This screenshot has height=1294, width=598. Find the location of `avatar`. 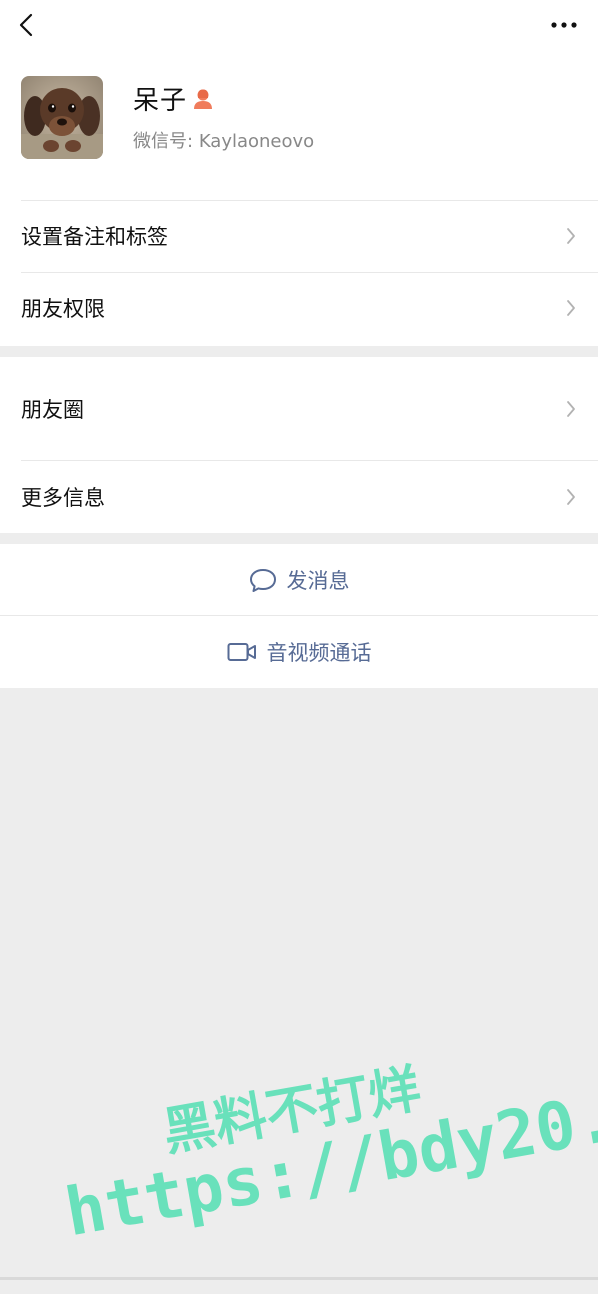

avatar is located at coordinates (62, 117).